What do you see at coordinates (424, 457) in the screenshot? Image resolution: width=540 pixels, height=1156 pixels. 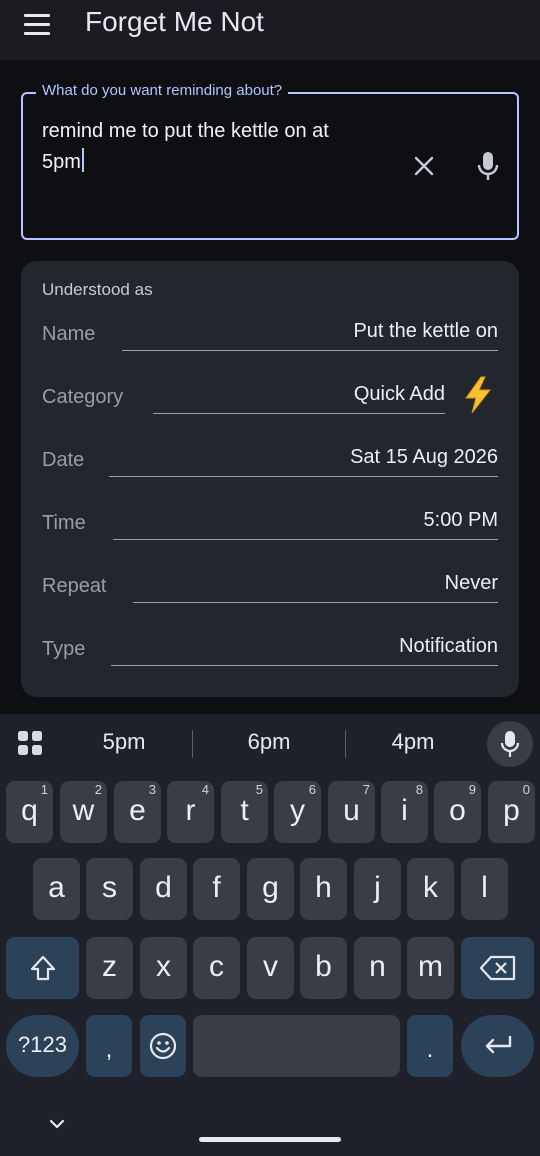 I see `date-value: Sat 15 Aug 2026` at bounding box center [424, 457].